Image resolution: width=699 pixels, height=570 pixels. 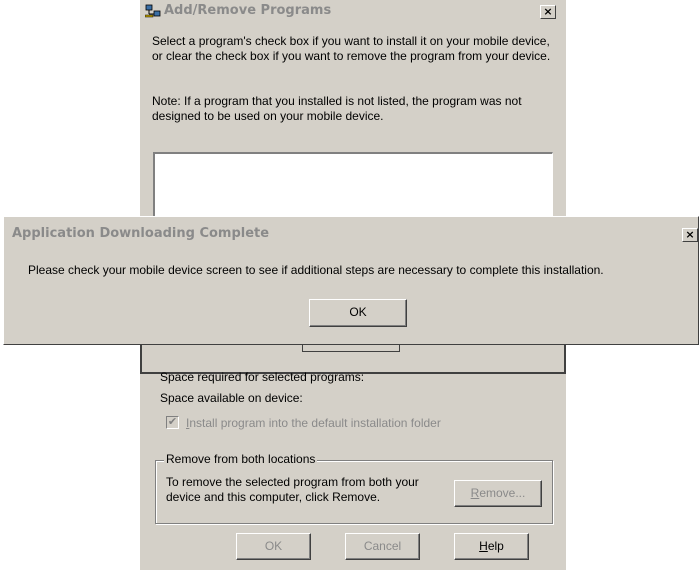 What do you see at coordinates (248, 10) in the screenshot?
I see `window-title: Add/Remove Programs` at bounding box center [248, 10].